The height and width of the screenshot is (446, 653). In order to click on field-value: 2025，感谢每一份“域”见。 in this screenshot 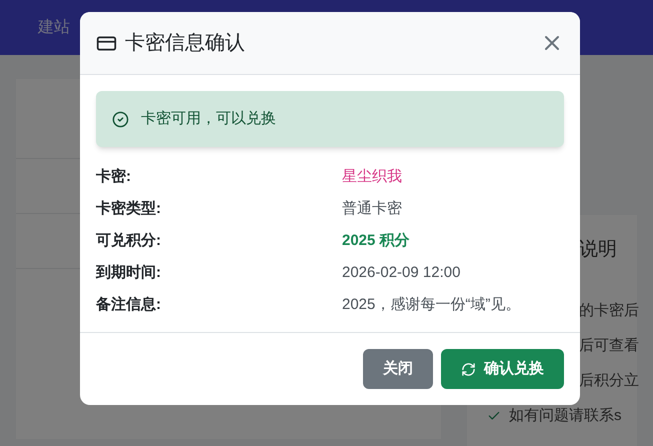, I will do `click(431, 304)`.